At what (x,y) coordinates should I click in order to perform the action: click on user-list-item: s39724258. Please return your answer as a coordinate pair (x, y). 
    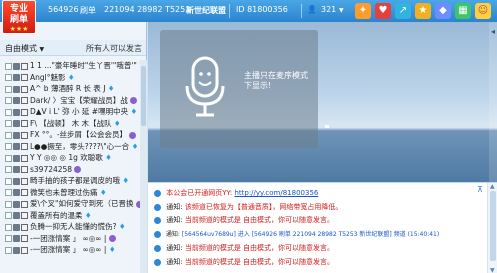
    Looking at the image, I should click on (70, 170).